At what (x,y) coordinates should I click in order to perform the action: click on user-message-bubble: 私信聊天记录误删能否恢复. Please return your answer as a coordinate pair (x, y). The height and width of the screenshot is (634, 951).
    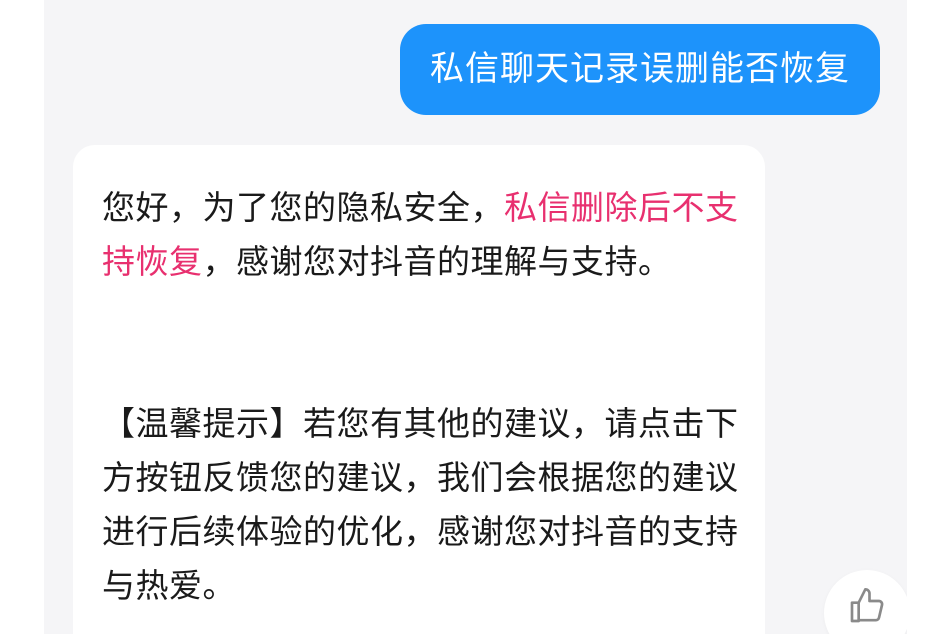
    Looking at the image, I should click on (640, 69).